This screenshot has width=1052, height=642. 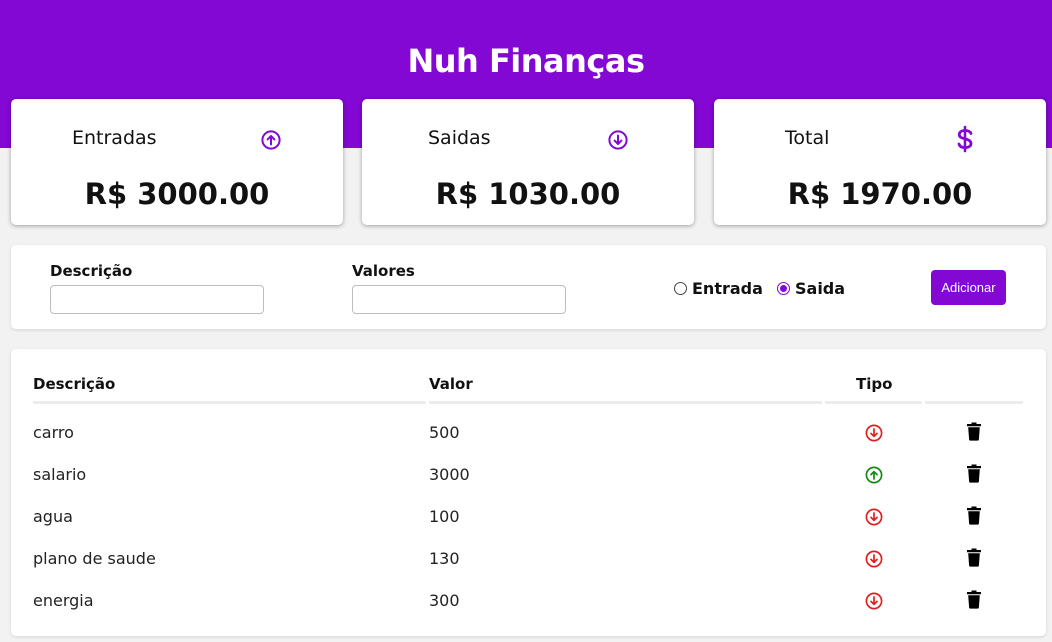 I want to click on radio-entrada: Entrada, so click(x=718, y=288).